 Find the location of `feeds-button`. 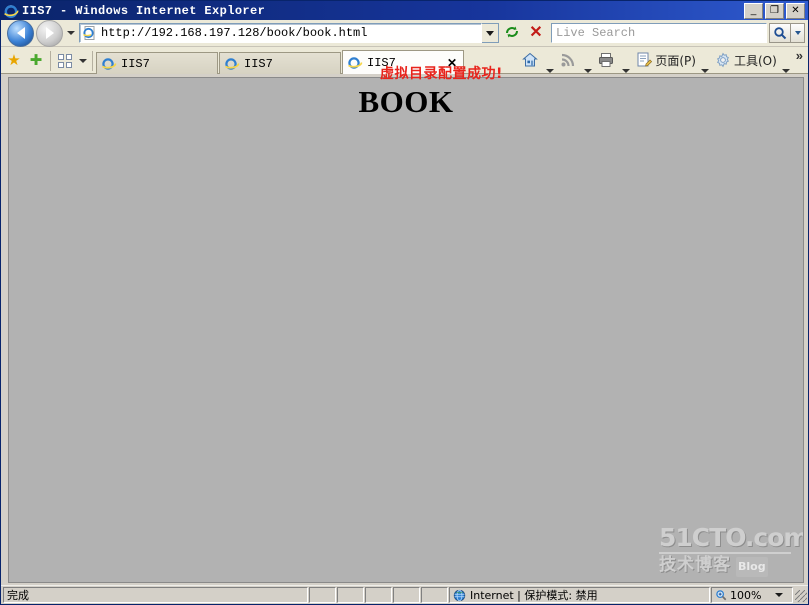

feeds-button is located at coordinates (569, 60).